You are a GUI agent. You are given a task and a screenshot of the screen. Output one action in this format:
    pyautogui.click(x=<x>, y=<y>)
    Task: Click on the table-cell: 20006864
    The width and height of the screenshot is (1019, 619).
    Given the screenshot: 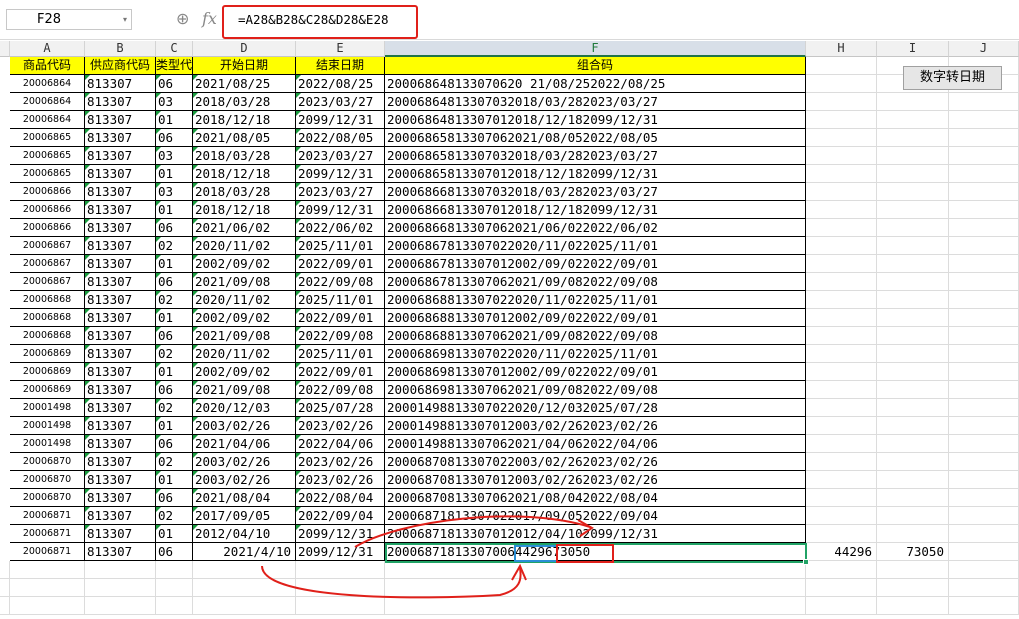 What is the action you would take?
    pyautogui.click(x=47, y=102)
    